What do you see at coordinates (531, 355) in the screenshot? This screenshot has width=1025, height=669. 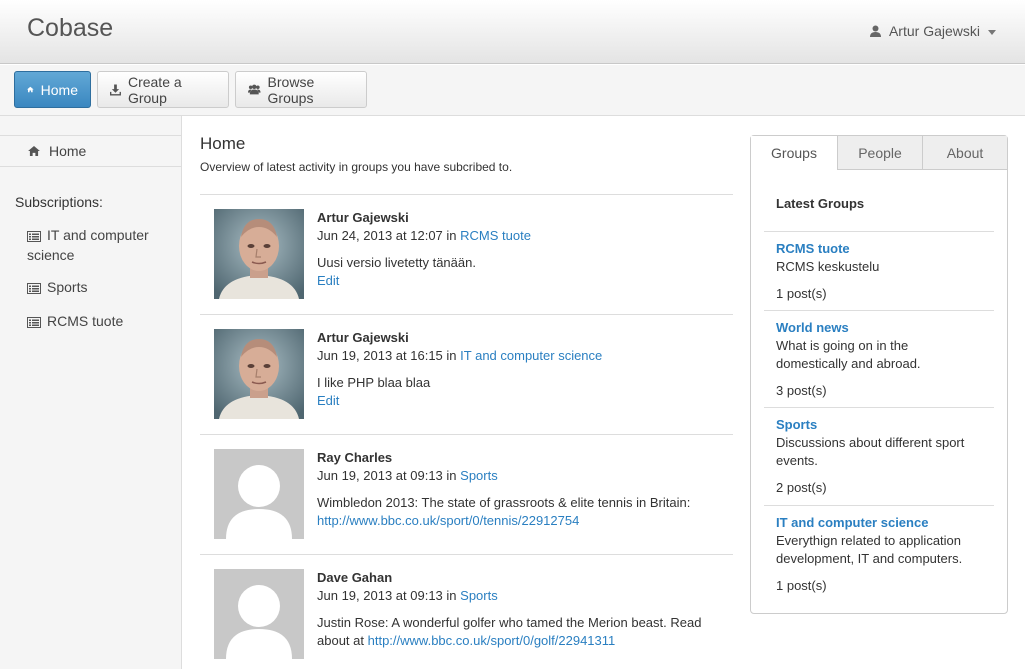 I see `post-group-link: IT and computer science` at bounding box center [531, 355].